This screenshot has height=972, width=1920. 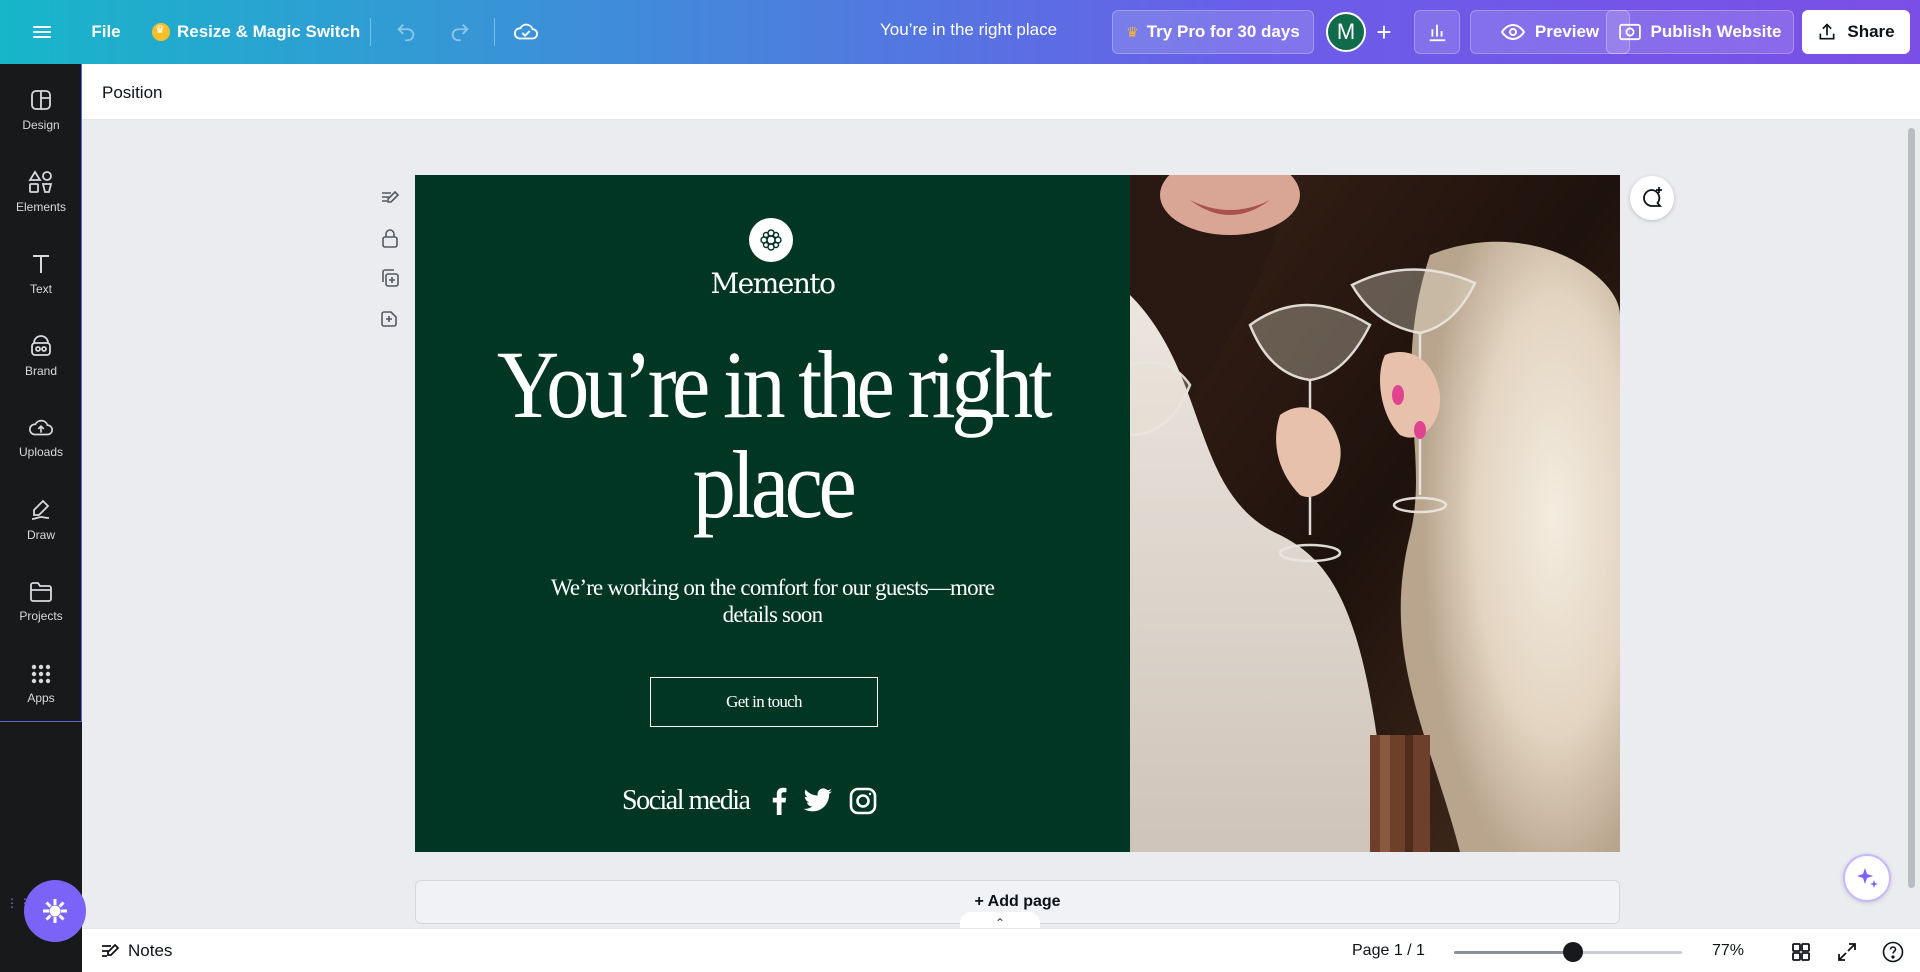 I want to click on bar-chart-icon, so click(x=1437, y=33).